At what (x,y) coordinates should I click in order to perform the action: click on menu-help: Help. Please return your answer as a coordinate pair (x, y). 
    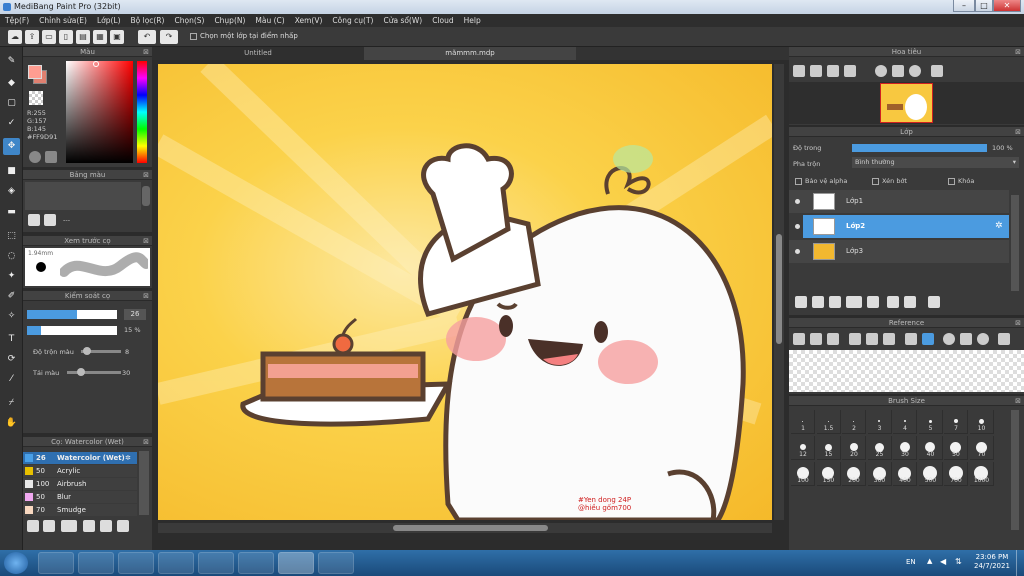
    Looking at the image, I should click on (472, 20).